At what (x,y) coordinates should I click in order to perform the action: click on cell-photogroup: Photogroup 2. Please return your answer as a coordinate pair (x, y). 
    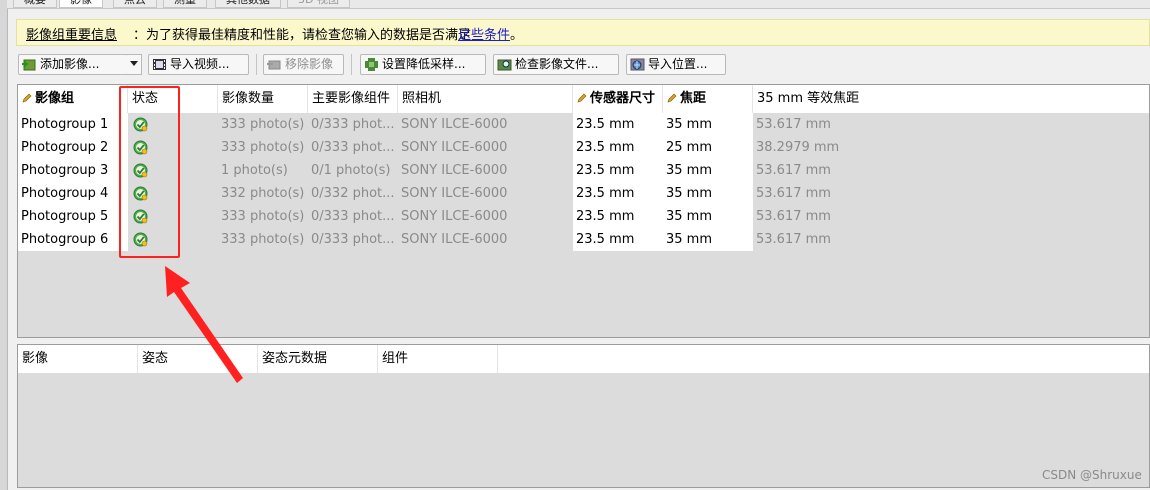
    Looking at the image, I should click on (73, 147).